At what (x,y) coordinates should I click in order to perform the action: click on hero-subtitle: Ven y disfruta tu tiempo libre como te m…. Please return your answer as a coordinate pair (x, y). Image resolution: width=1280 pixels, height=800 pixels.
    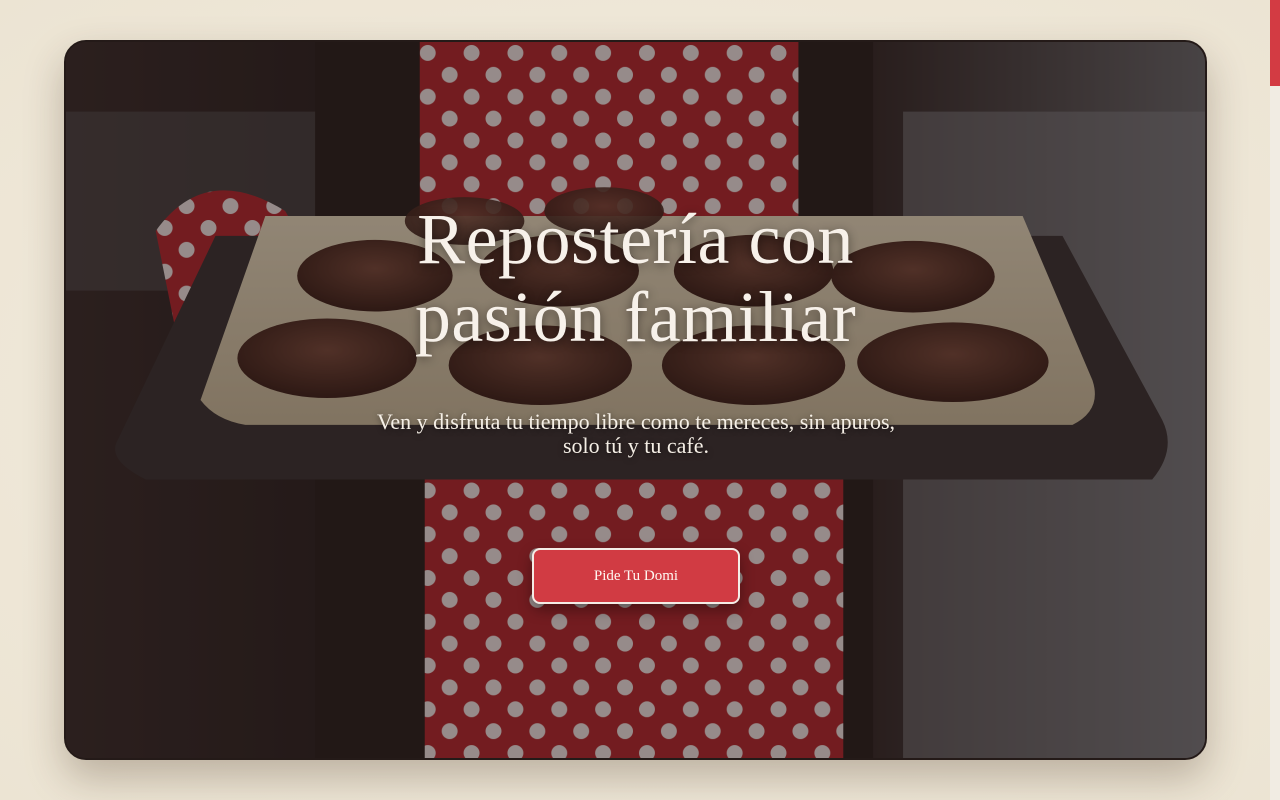
    Looking at the image, I should click on (636, 433).